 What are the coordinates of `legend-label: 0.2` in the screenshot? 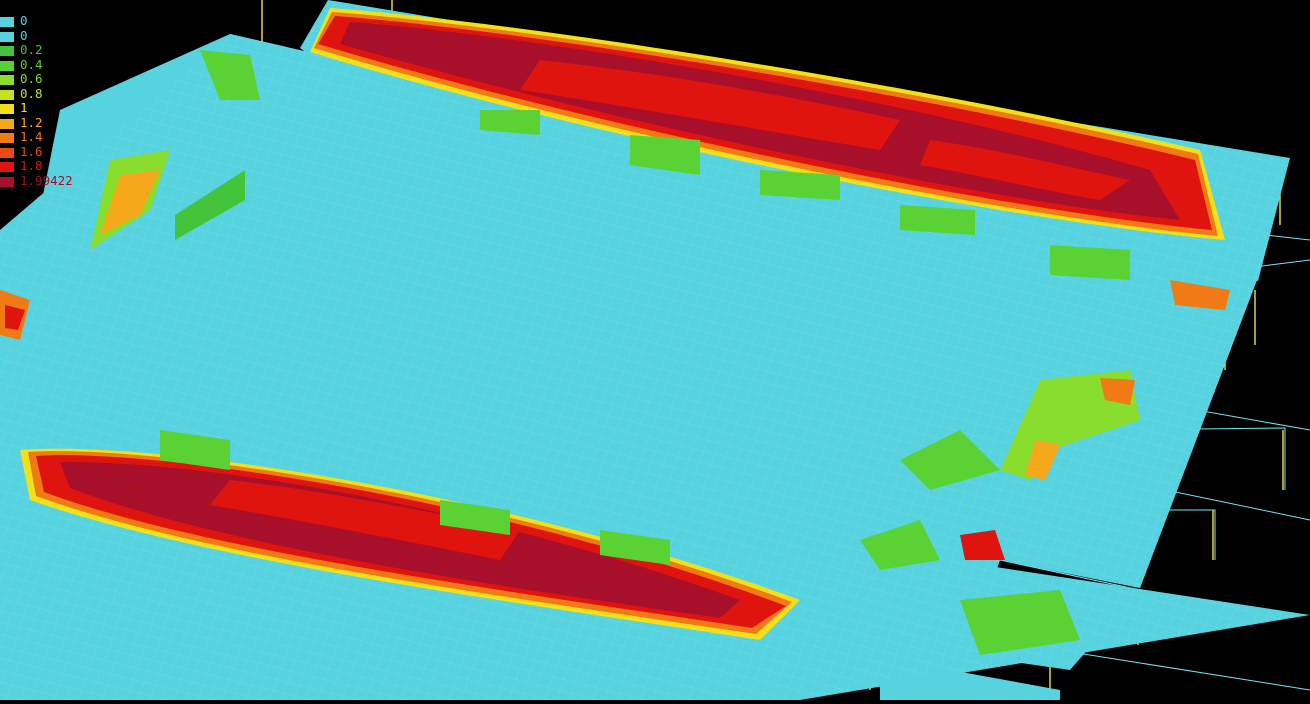 It's located at (31, 49).